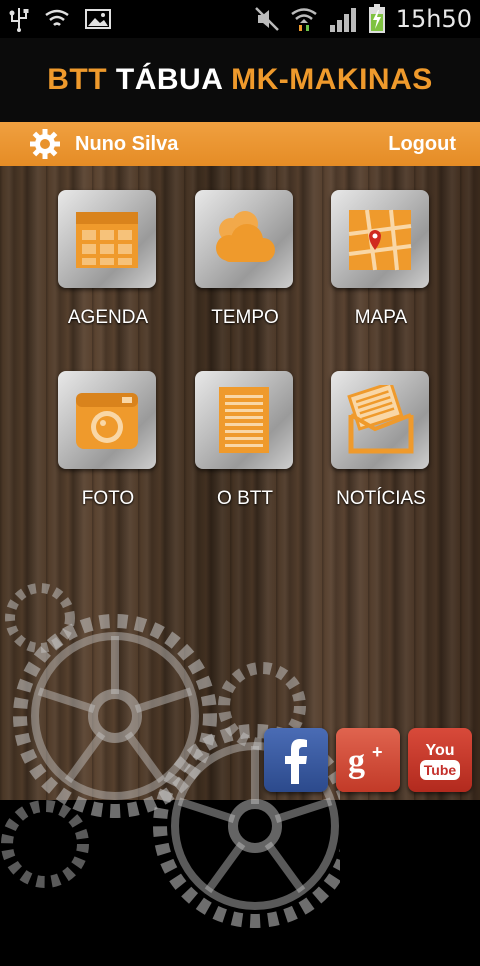 The image size is (480, 966). Describe the element at coordinates (440, 770) in the screenshot. I see `svg-text: Tube` at that location.